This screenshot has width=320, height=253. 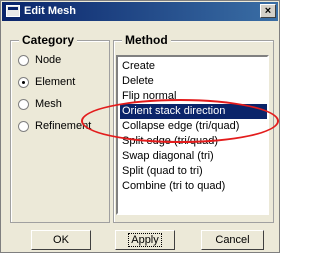 I want to click on radio-label: Refinement, so click(x=63, y=126).